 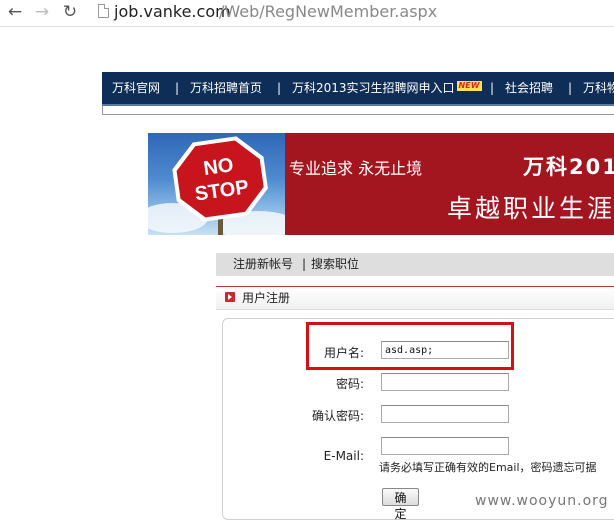 What do you see at coordinates (218, 167) in the screenshot?
I see `sign-text-no: NO` at bounding box center [218, 167].